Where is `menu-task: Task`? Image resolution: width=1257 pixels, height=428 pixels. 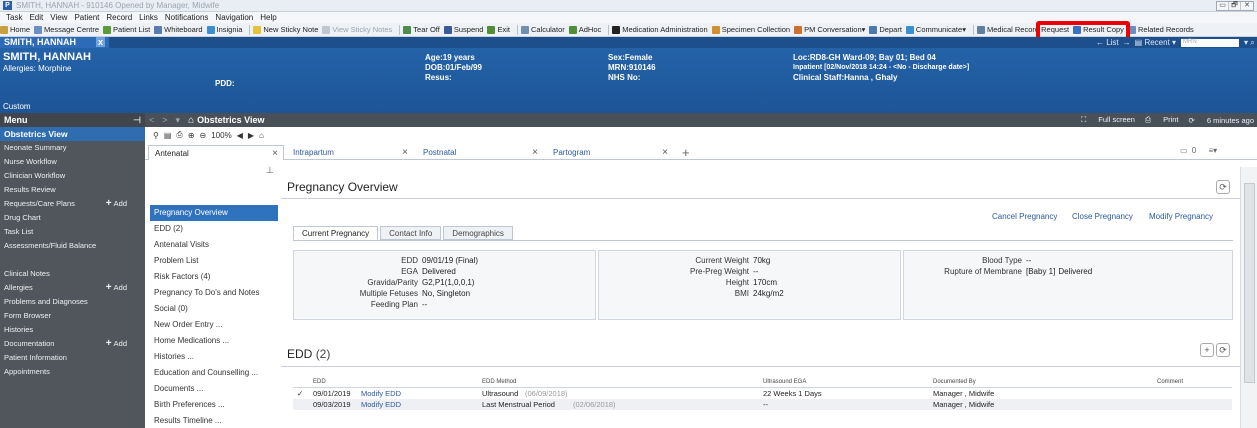
menu-task: Task is located at coordinates (14, 17).